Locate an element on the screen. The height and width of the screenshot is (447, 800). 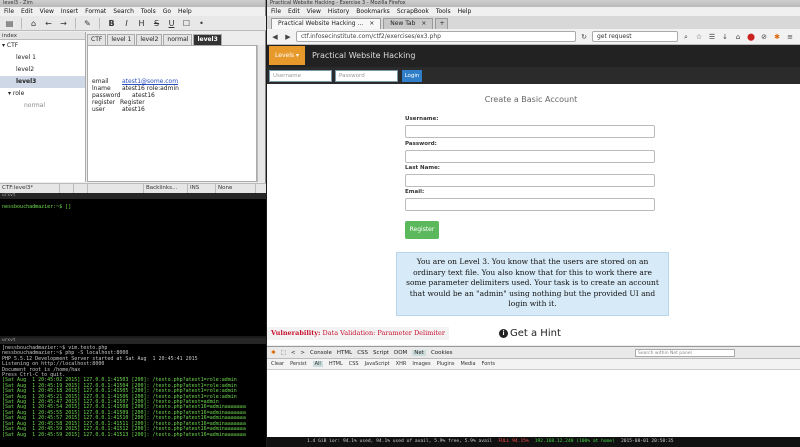
pathbar-level3: level3 is located at coordinates (207, 39).